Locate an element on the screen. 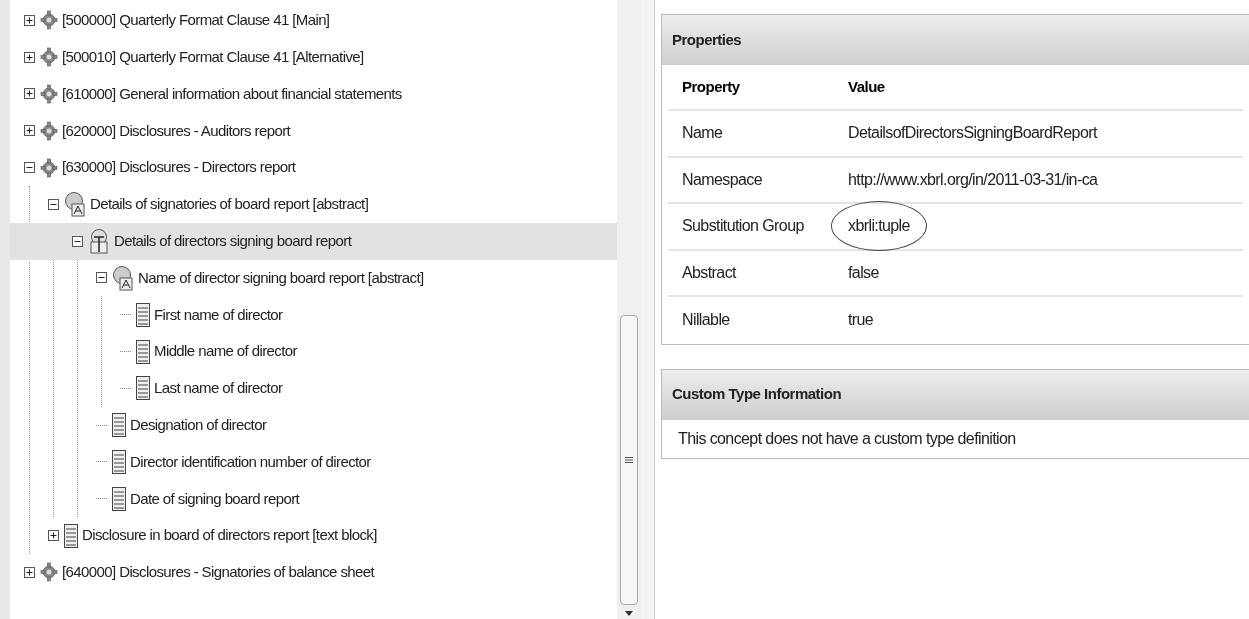 This screenshot has width=1249, height=619. table-cell-text: DetailsofDirectorsSigningBoardReport is located at coordinates (972, 133).